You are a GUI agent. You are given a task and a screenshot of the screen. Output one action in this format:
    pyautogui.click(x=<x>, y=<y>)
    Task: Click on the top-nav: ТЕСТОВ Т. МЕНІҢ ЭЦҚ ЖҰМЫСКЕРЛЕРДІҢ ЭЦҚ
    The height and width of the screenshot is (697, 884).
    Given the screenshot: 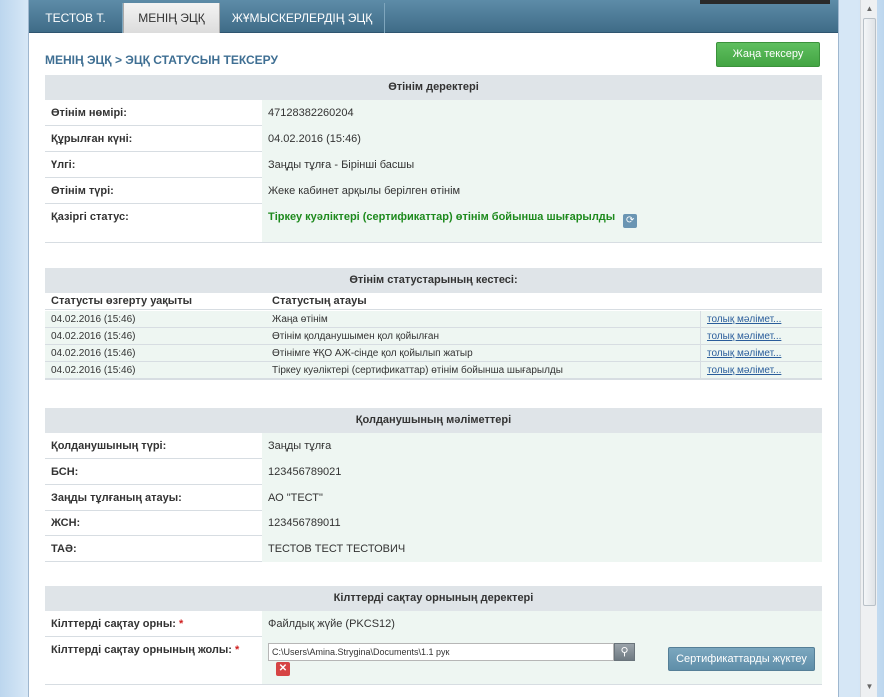 What is the action you would take?
    pyautogui.click(x=433, y=16)
    